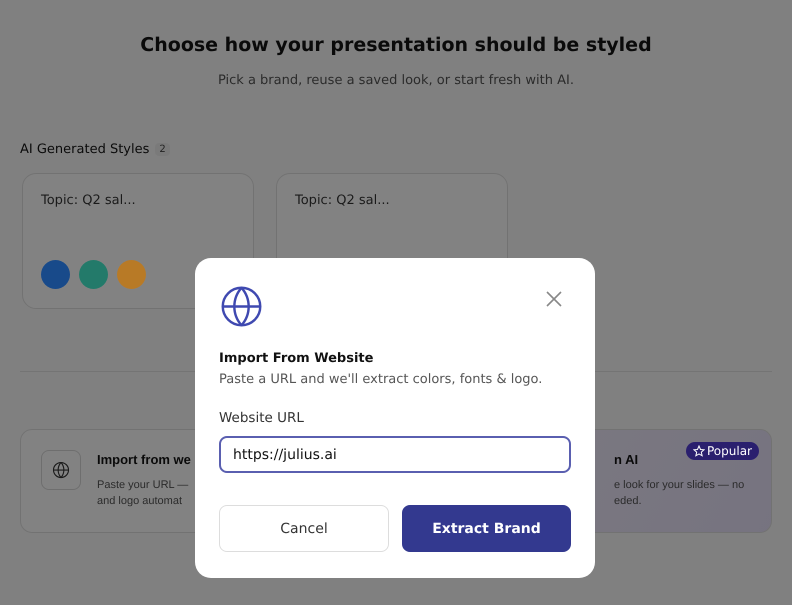  Describe the element at coordinates (296, 358) in the screenshot. I see `dialog-title: Import From Website` at that location.